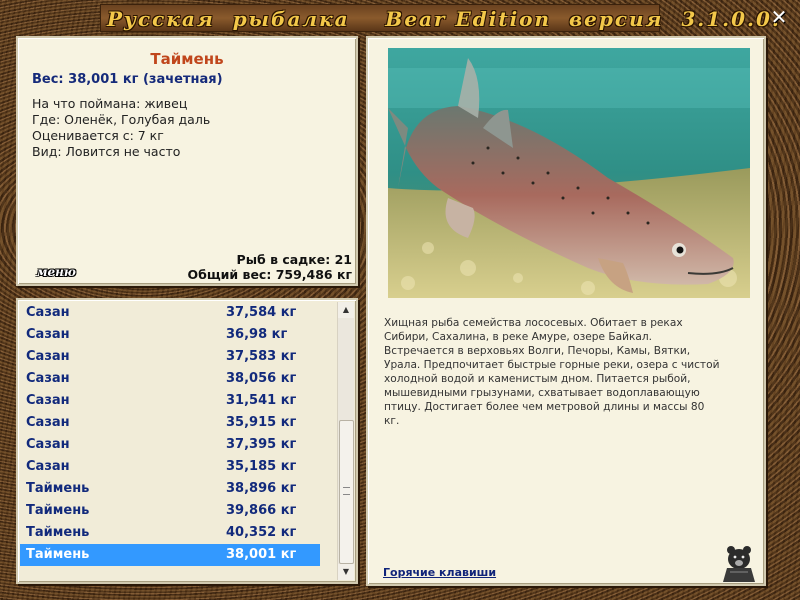  I want to click on scrollbar-thumb, so click(346, 492).